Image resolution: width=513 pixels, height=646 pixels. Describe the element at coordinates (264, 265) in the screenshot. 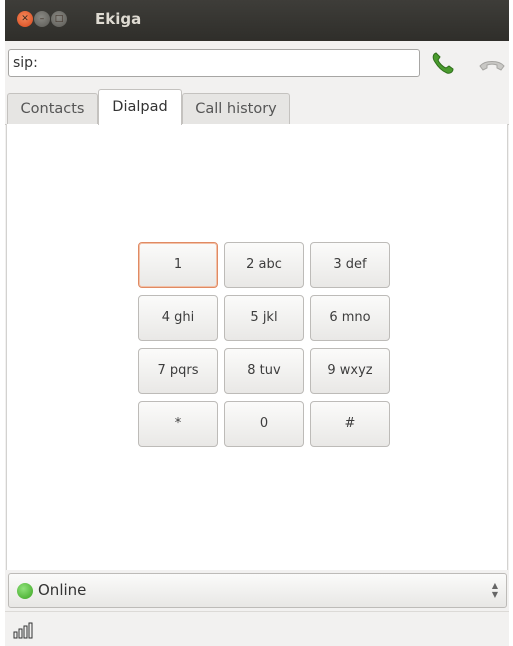

I see `dialpad-key-2: 2 abc` at that location.